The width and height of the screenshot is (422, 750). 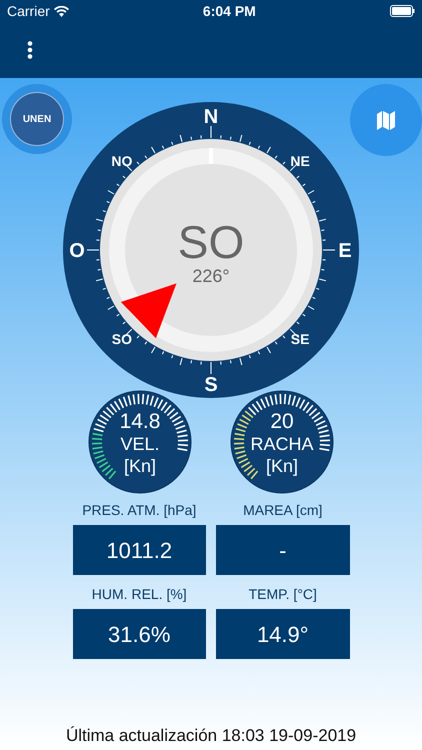 I want to click on compass-direction-label: NO, so click(x=121, y=160).